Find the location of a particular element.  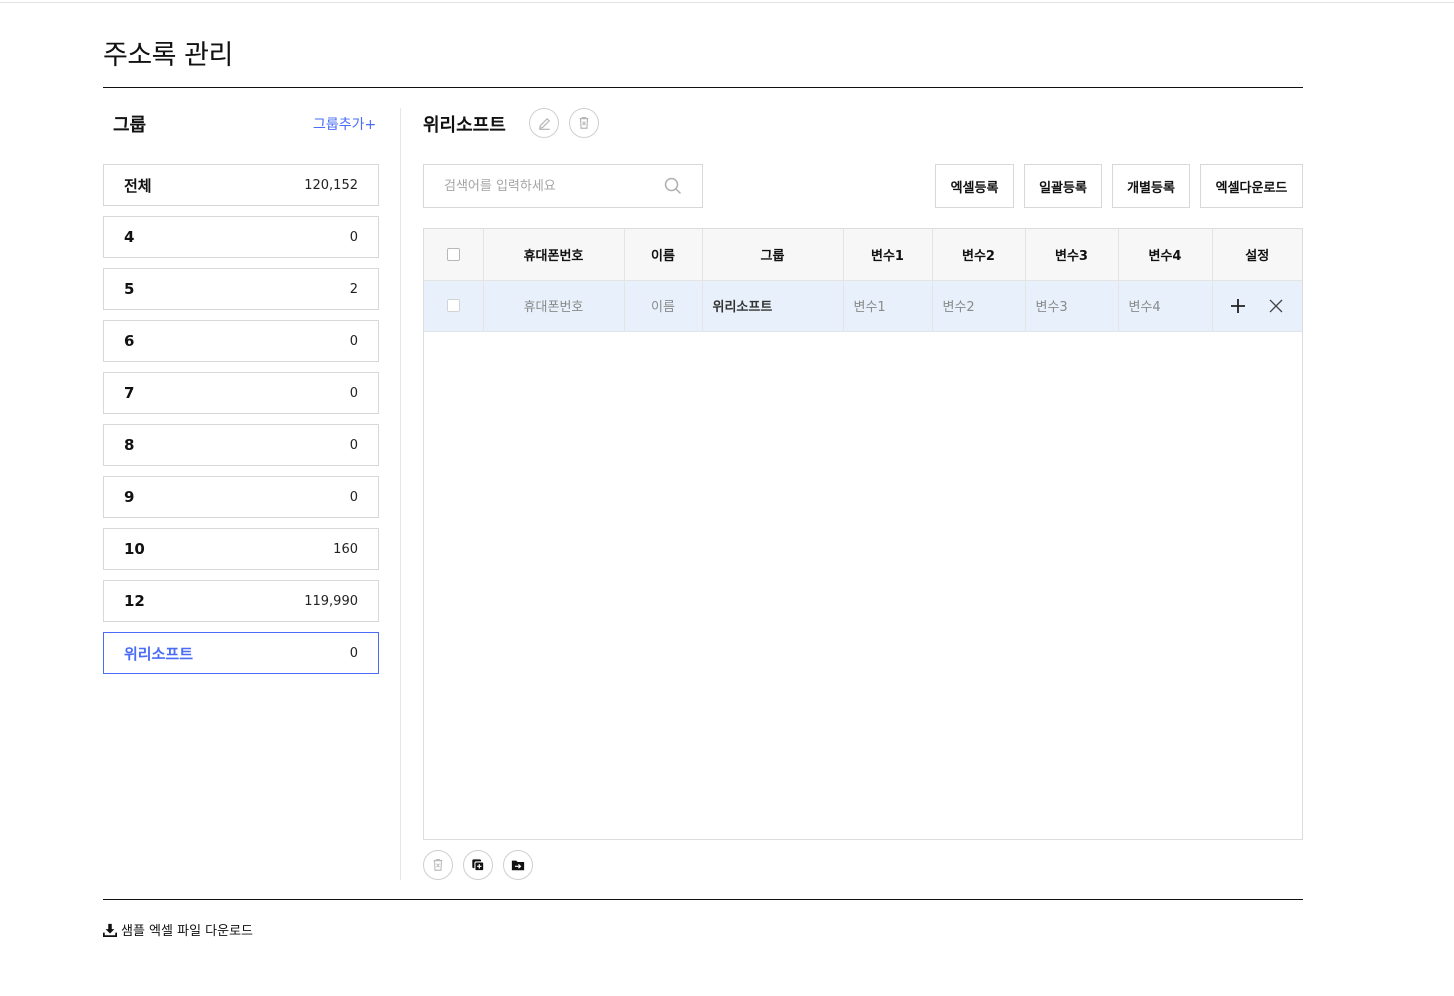

col-header-var1: 변수1 is located at coordinates (888, 255).